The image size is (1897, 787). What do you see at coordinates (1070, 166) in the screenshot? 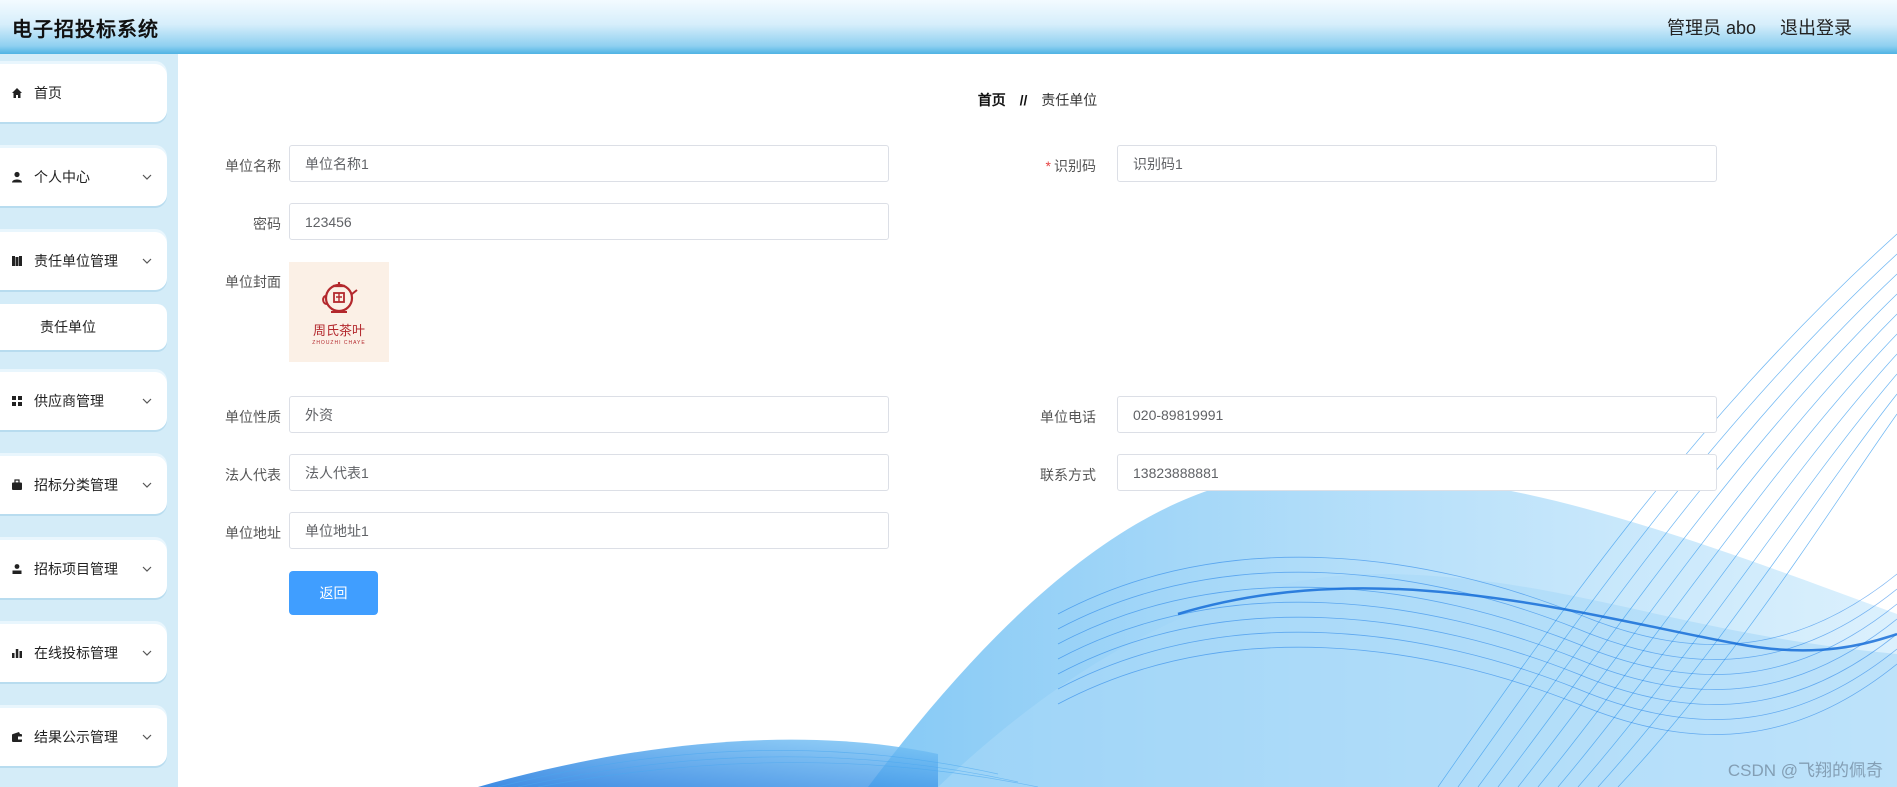
I see `identifier-label: * 识别码` at bounding box center [1070, 166].